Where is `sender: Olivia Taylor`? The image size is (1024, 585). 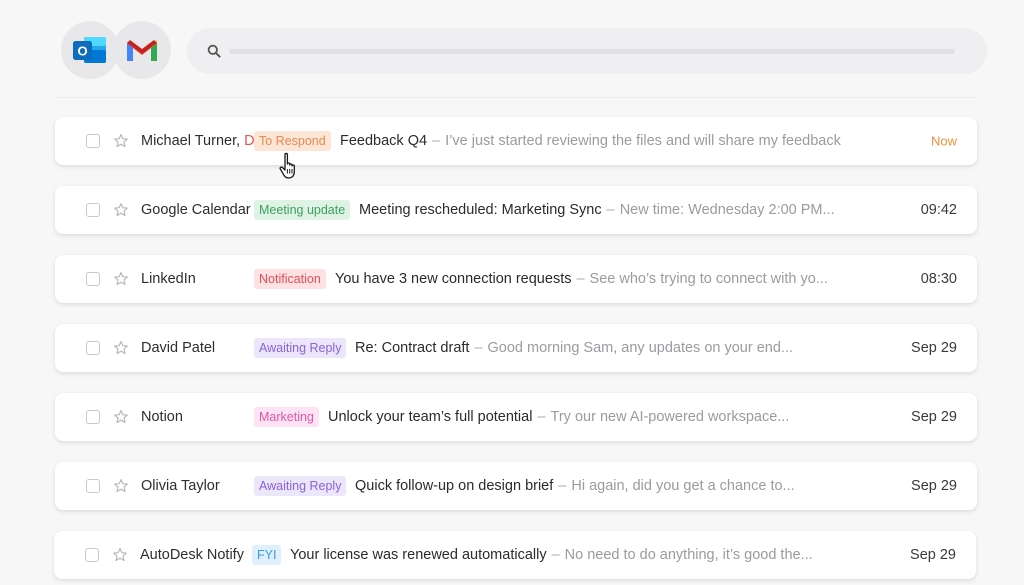
sender: Olivia Taylor is located at coordinates (180, 486).